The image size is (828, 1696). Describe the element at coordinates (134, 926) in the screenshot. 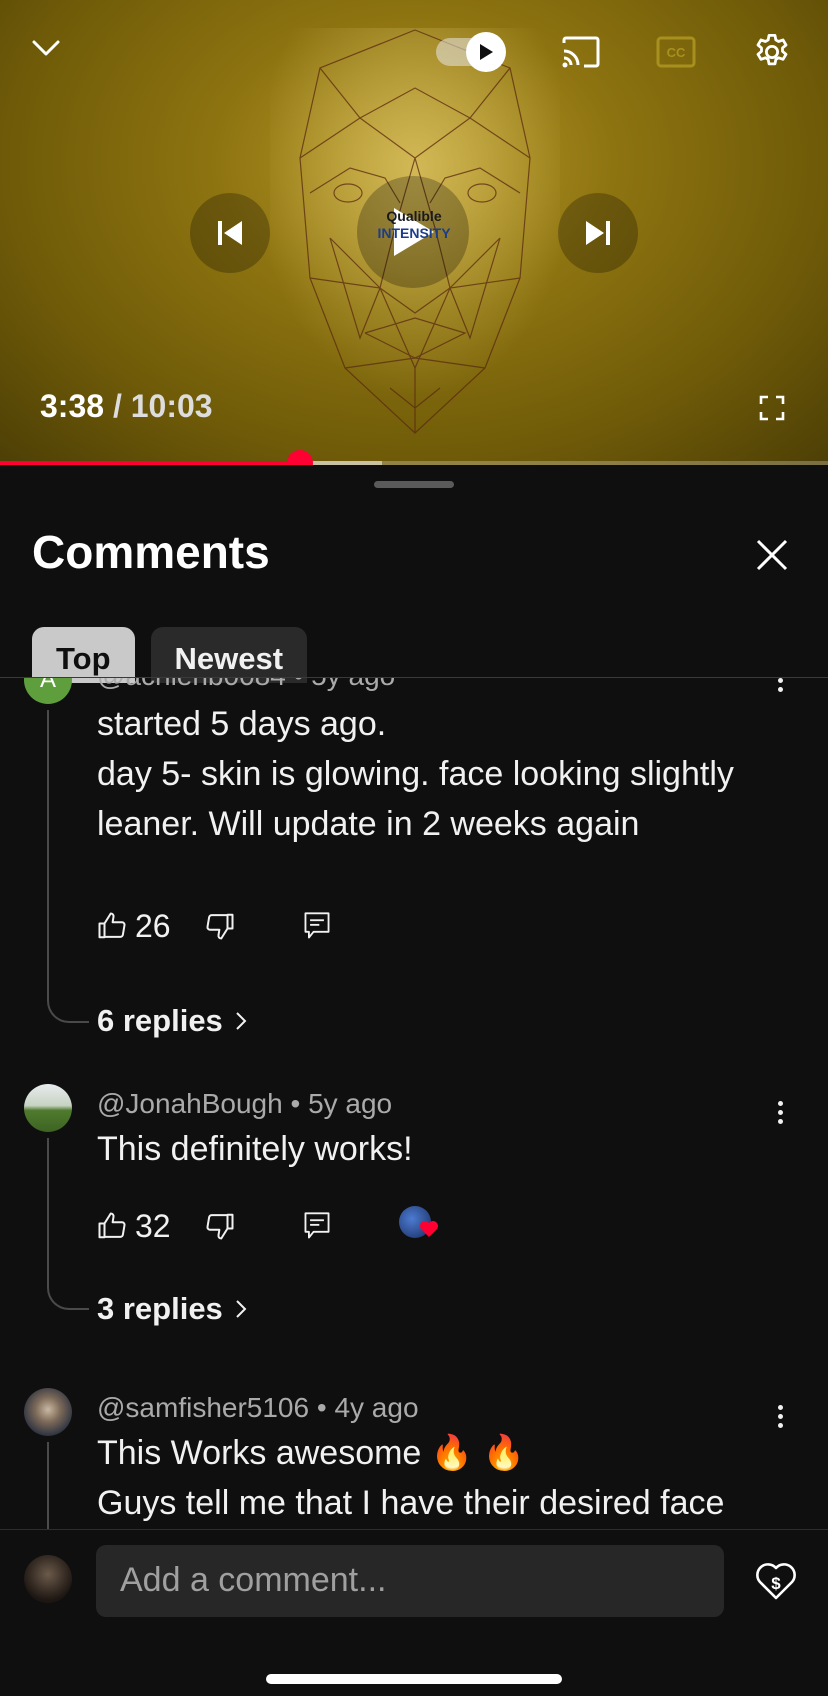

I see `like-button: 26` at that location.